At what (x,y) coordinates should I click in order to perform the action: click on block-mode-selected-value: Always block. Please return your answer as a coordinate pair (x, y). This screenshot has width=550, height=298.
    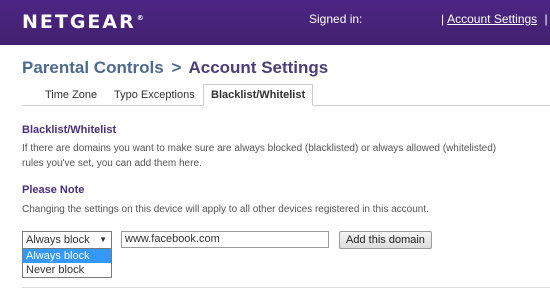
    Looking at the image, I should click on (58, 240).